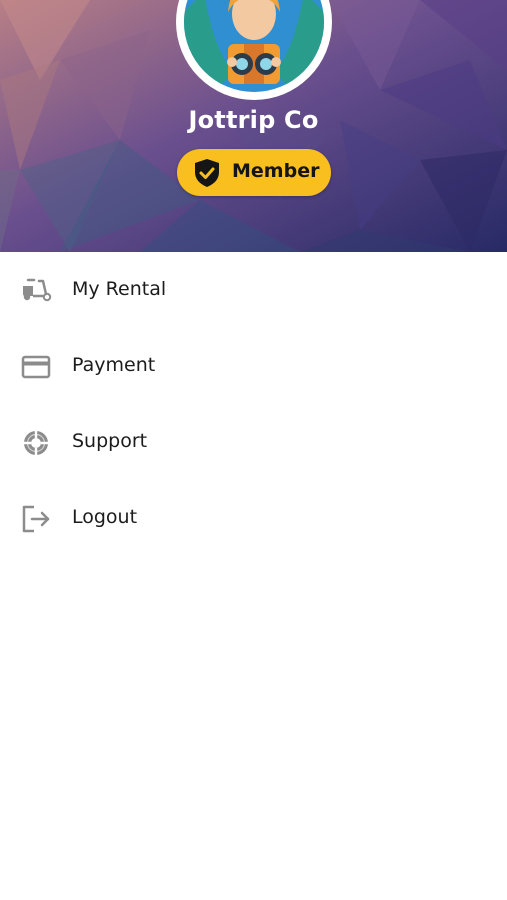  I want to click on member-badge-label: Member, so click(276, 171).